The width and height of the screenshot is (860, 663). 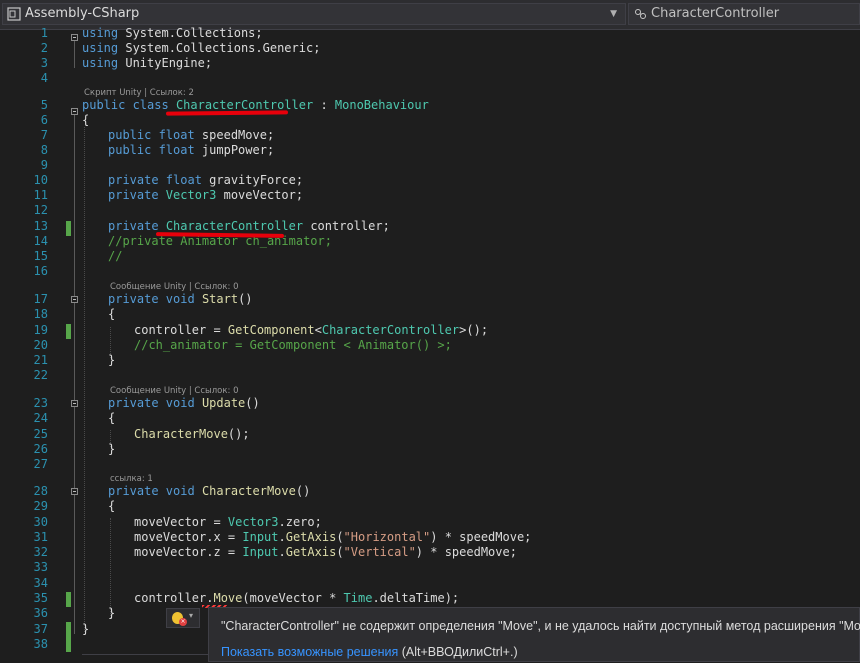 What do you see at coordinates (180, 48) in the screenshot?
I see `code-line: 2 using System.Collections.Generic;` at bounding box center [180, 48].